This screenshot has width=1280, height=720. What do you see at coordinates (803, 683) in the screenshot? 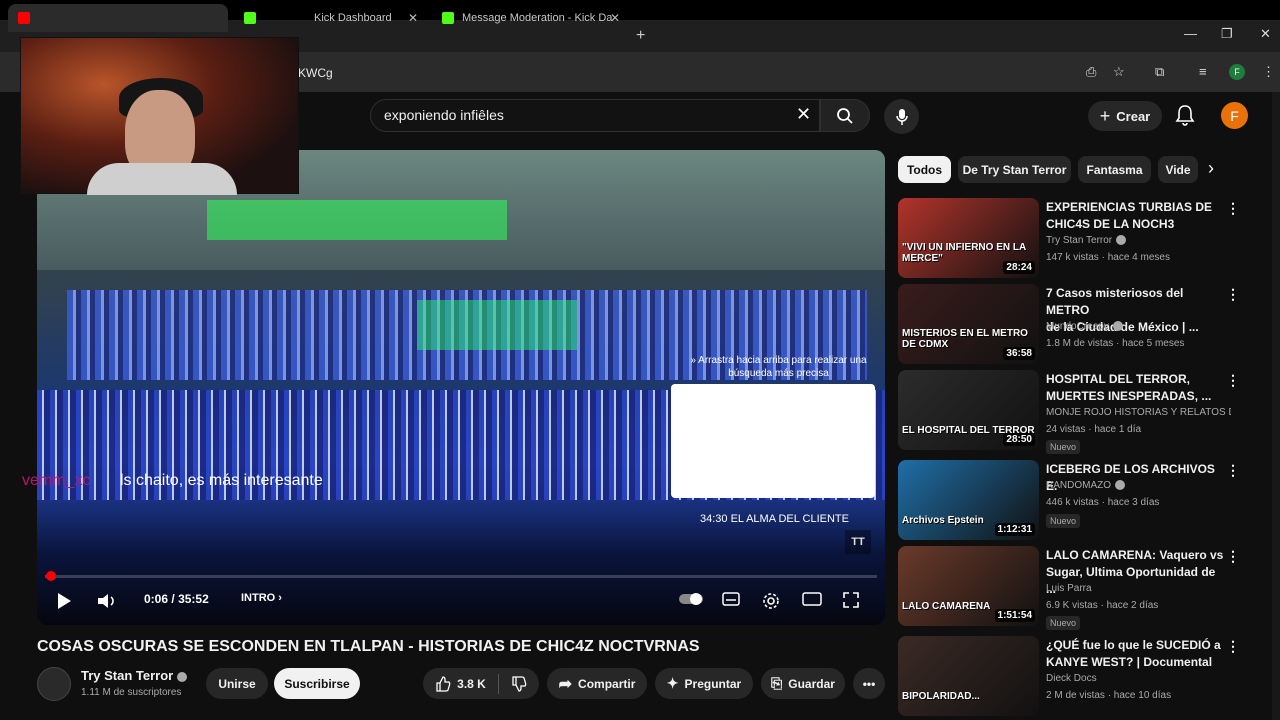
I see `save-button: ⎘ Guardar` at bounding box center [803, 683].